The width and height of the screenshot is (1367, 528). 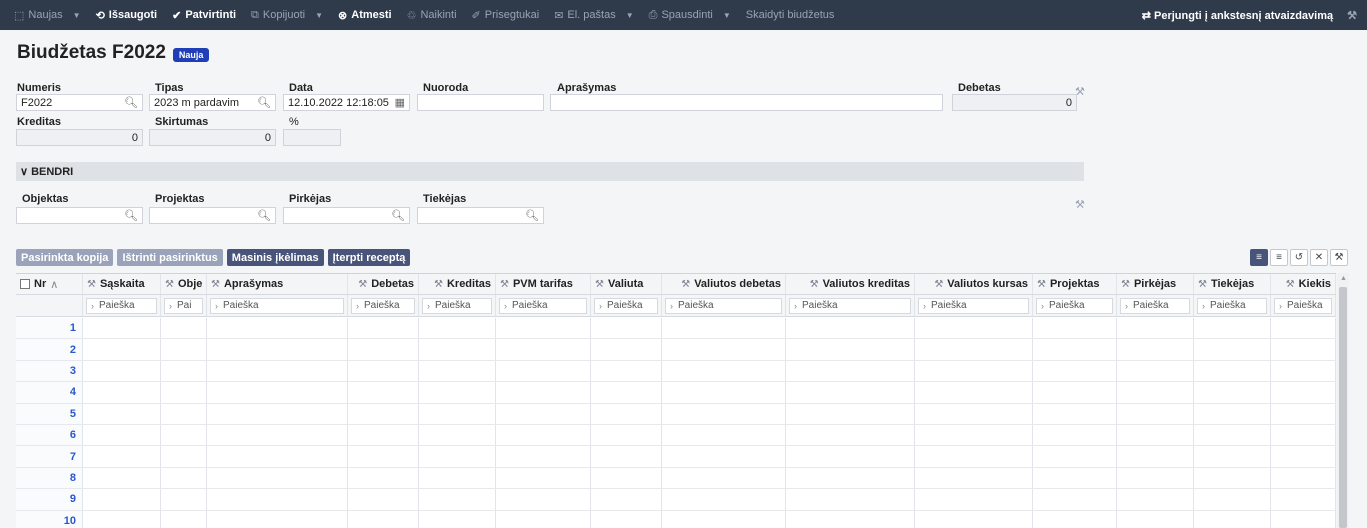 I want to click on toolbar-spausdinti-button: ⎙ Spausdinti ▼, so click(x=690, y=15).